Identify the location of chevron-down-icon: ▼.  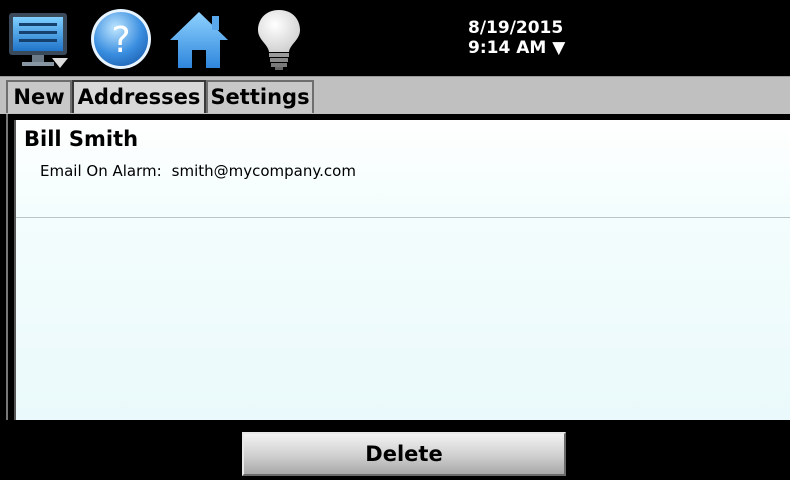
(558, 48).